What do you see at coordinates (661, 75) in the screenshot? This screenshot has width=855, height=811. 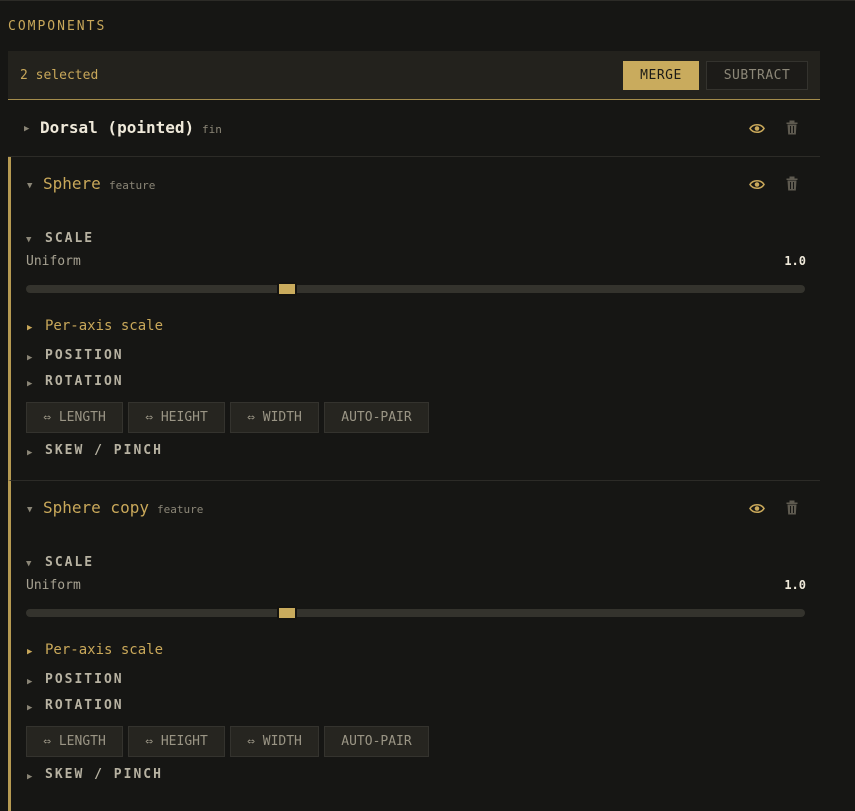 I see `merge-button: MERGE` at bounding box center [661, 75].